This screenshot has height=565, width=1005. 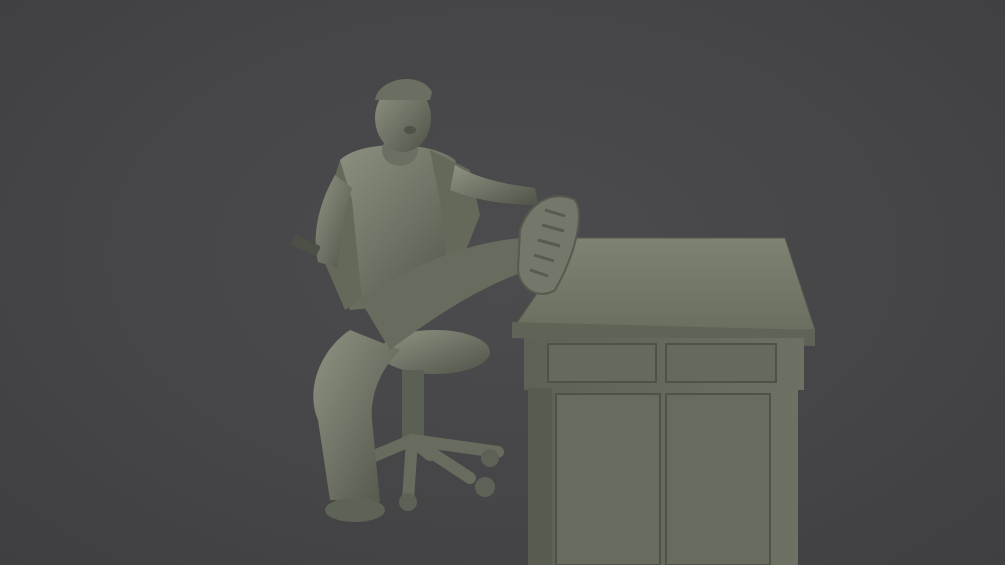 What do you see at coordinates (540, 476) in the screenshot?
I see `desk-side-left` at bounding box center [540, 476].